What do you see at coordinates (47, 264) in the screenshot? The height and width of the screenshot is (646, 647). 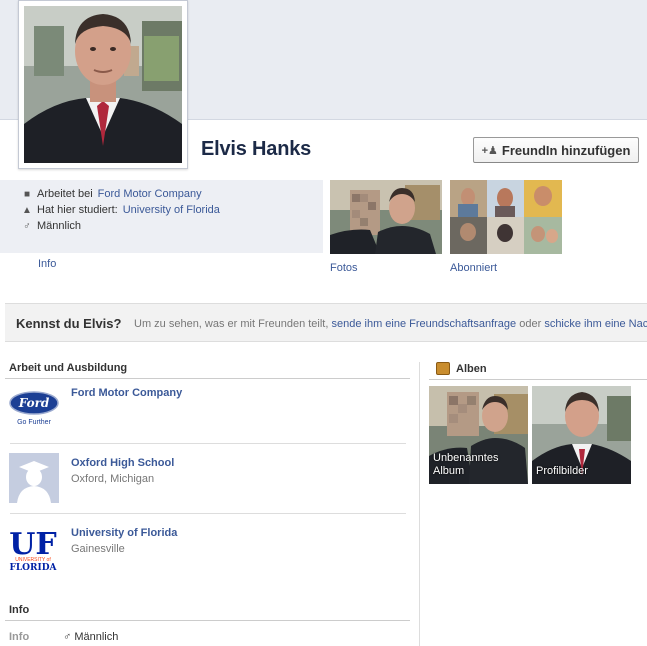 I see `tab-info: Info` at bounding box center [47, 264].